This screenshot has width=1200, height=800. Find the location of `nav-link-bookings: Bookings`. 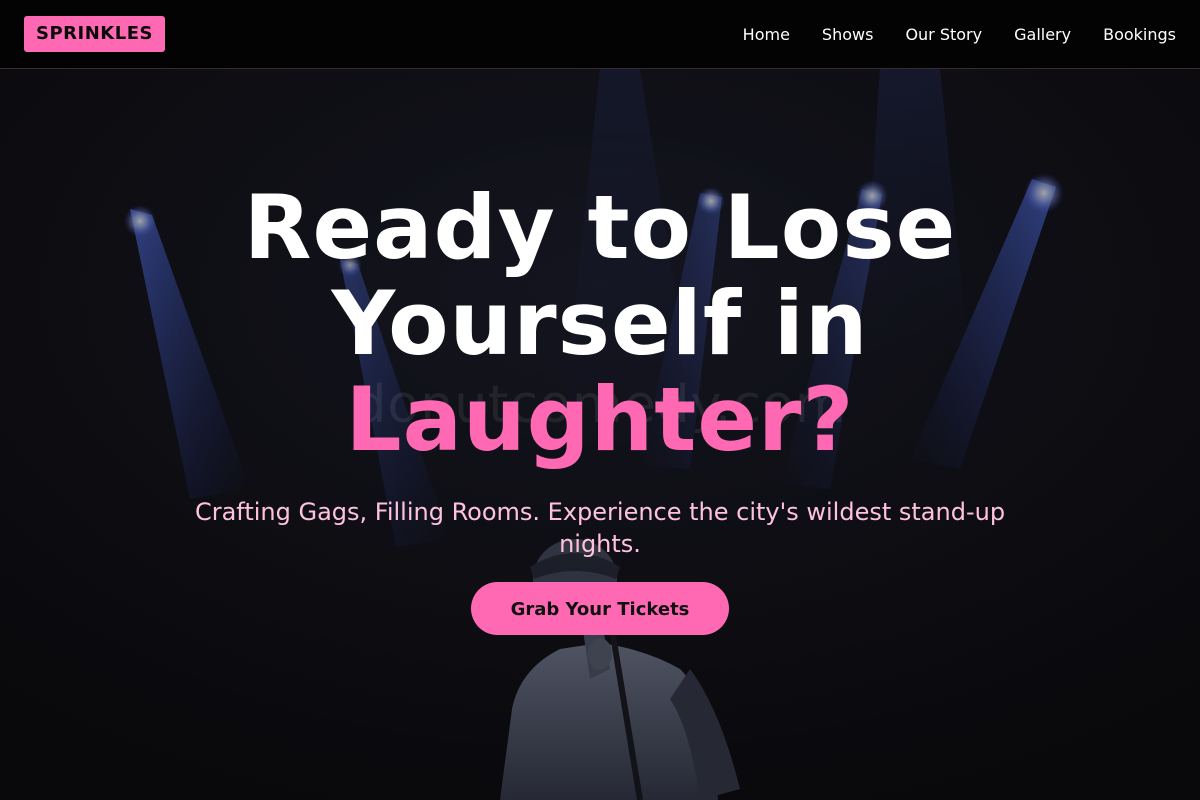

nav-link-bookings: Bookings is located at coordinates (1139, 34).